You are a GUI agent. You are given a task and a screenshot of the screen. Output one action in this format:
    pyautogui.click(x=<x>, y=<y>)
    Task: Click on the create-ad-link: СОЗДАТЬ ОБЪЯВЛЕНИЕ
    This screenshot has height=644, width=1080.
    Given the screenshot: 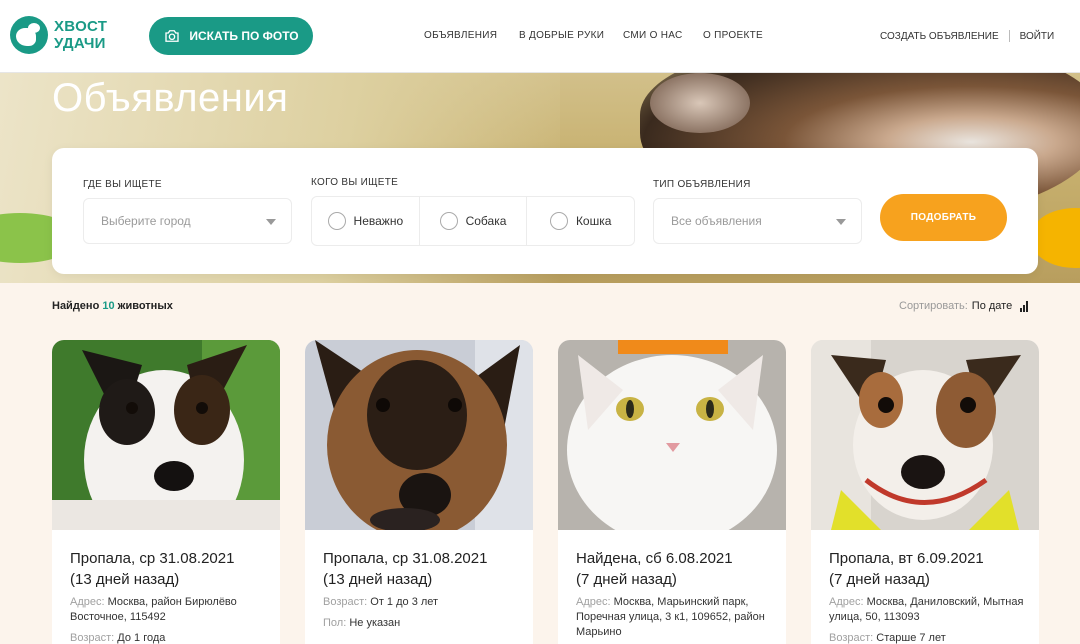 What is the action you would take?
    pyautogui.click(x=939, y=36)
    